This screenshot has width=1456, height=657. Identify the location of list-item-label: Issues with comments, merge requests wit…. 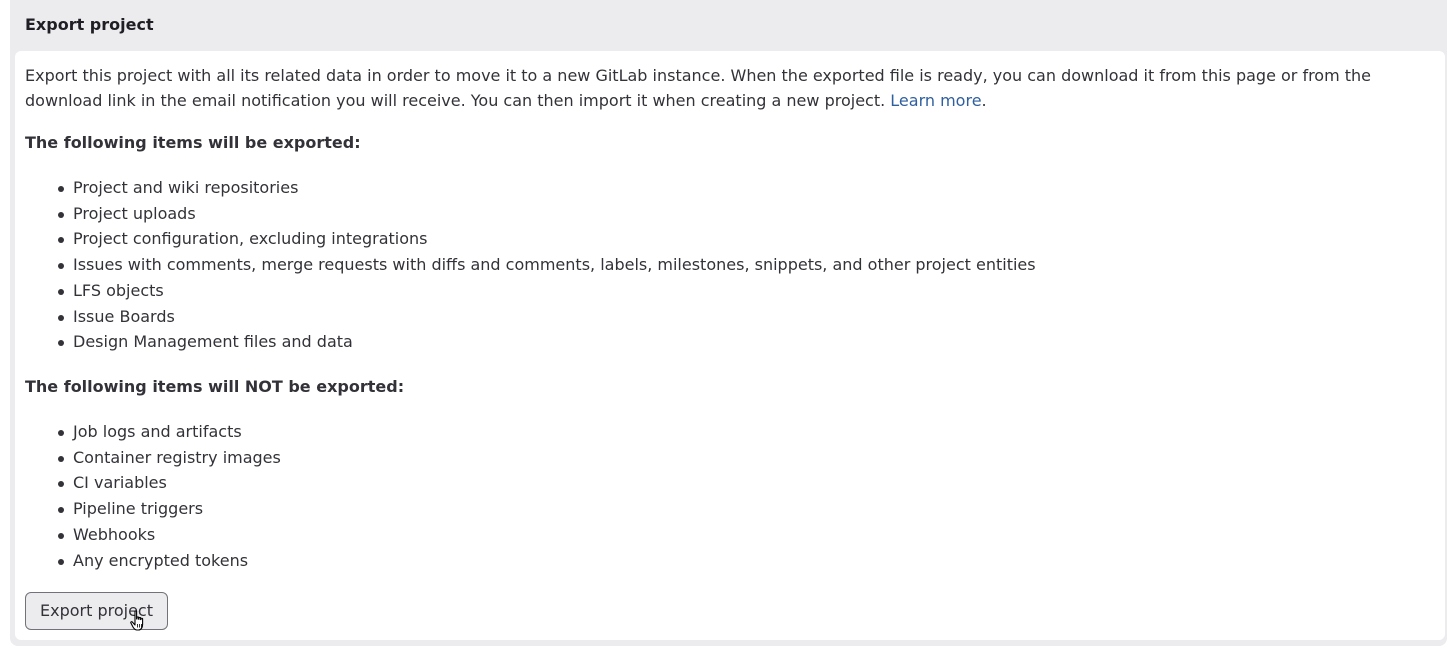
(554, 265).